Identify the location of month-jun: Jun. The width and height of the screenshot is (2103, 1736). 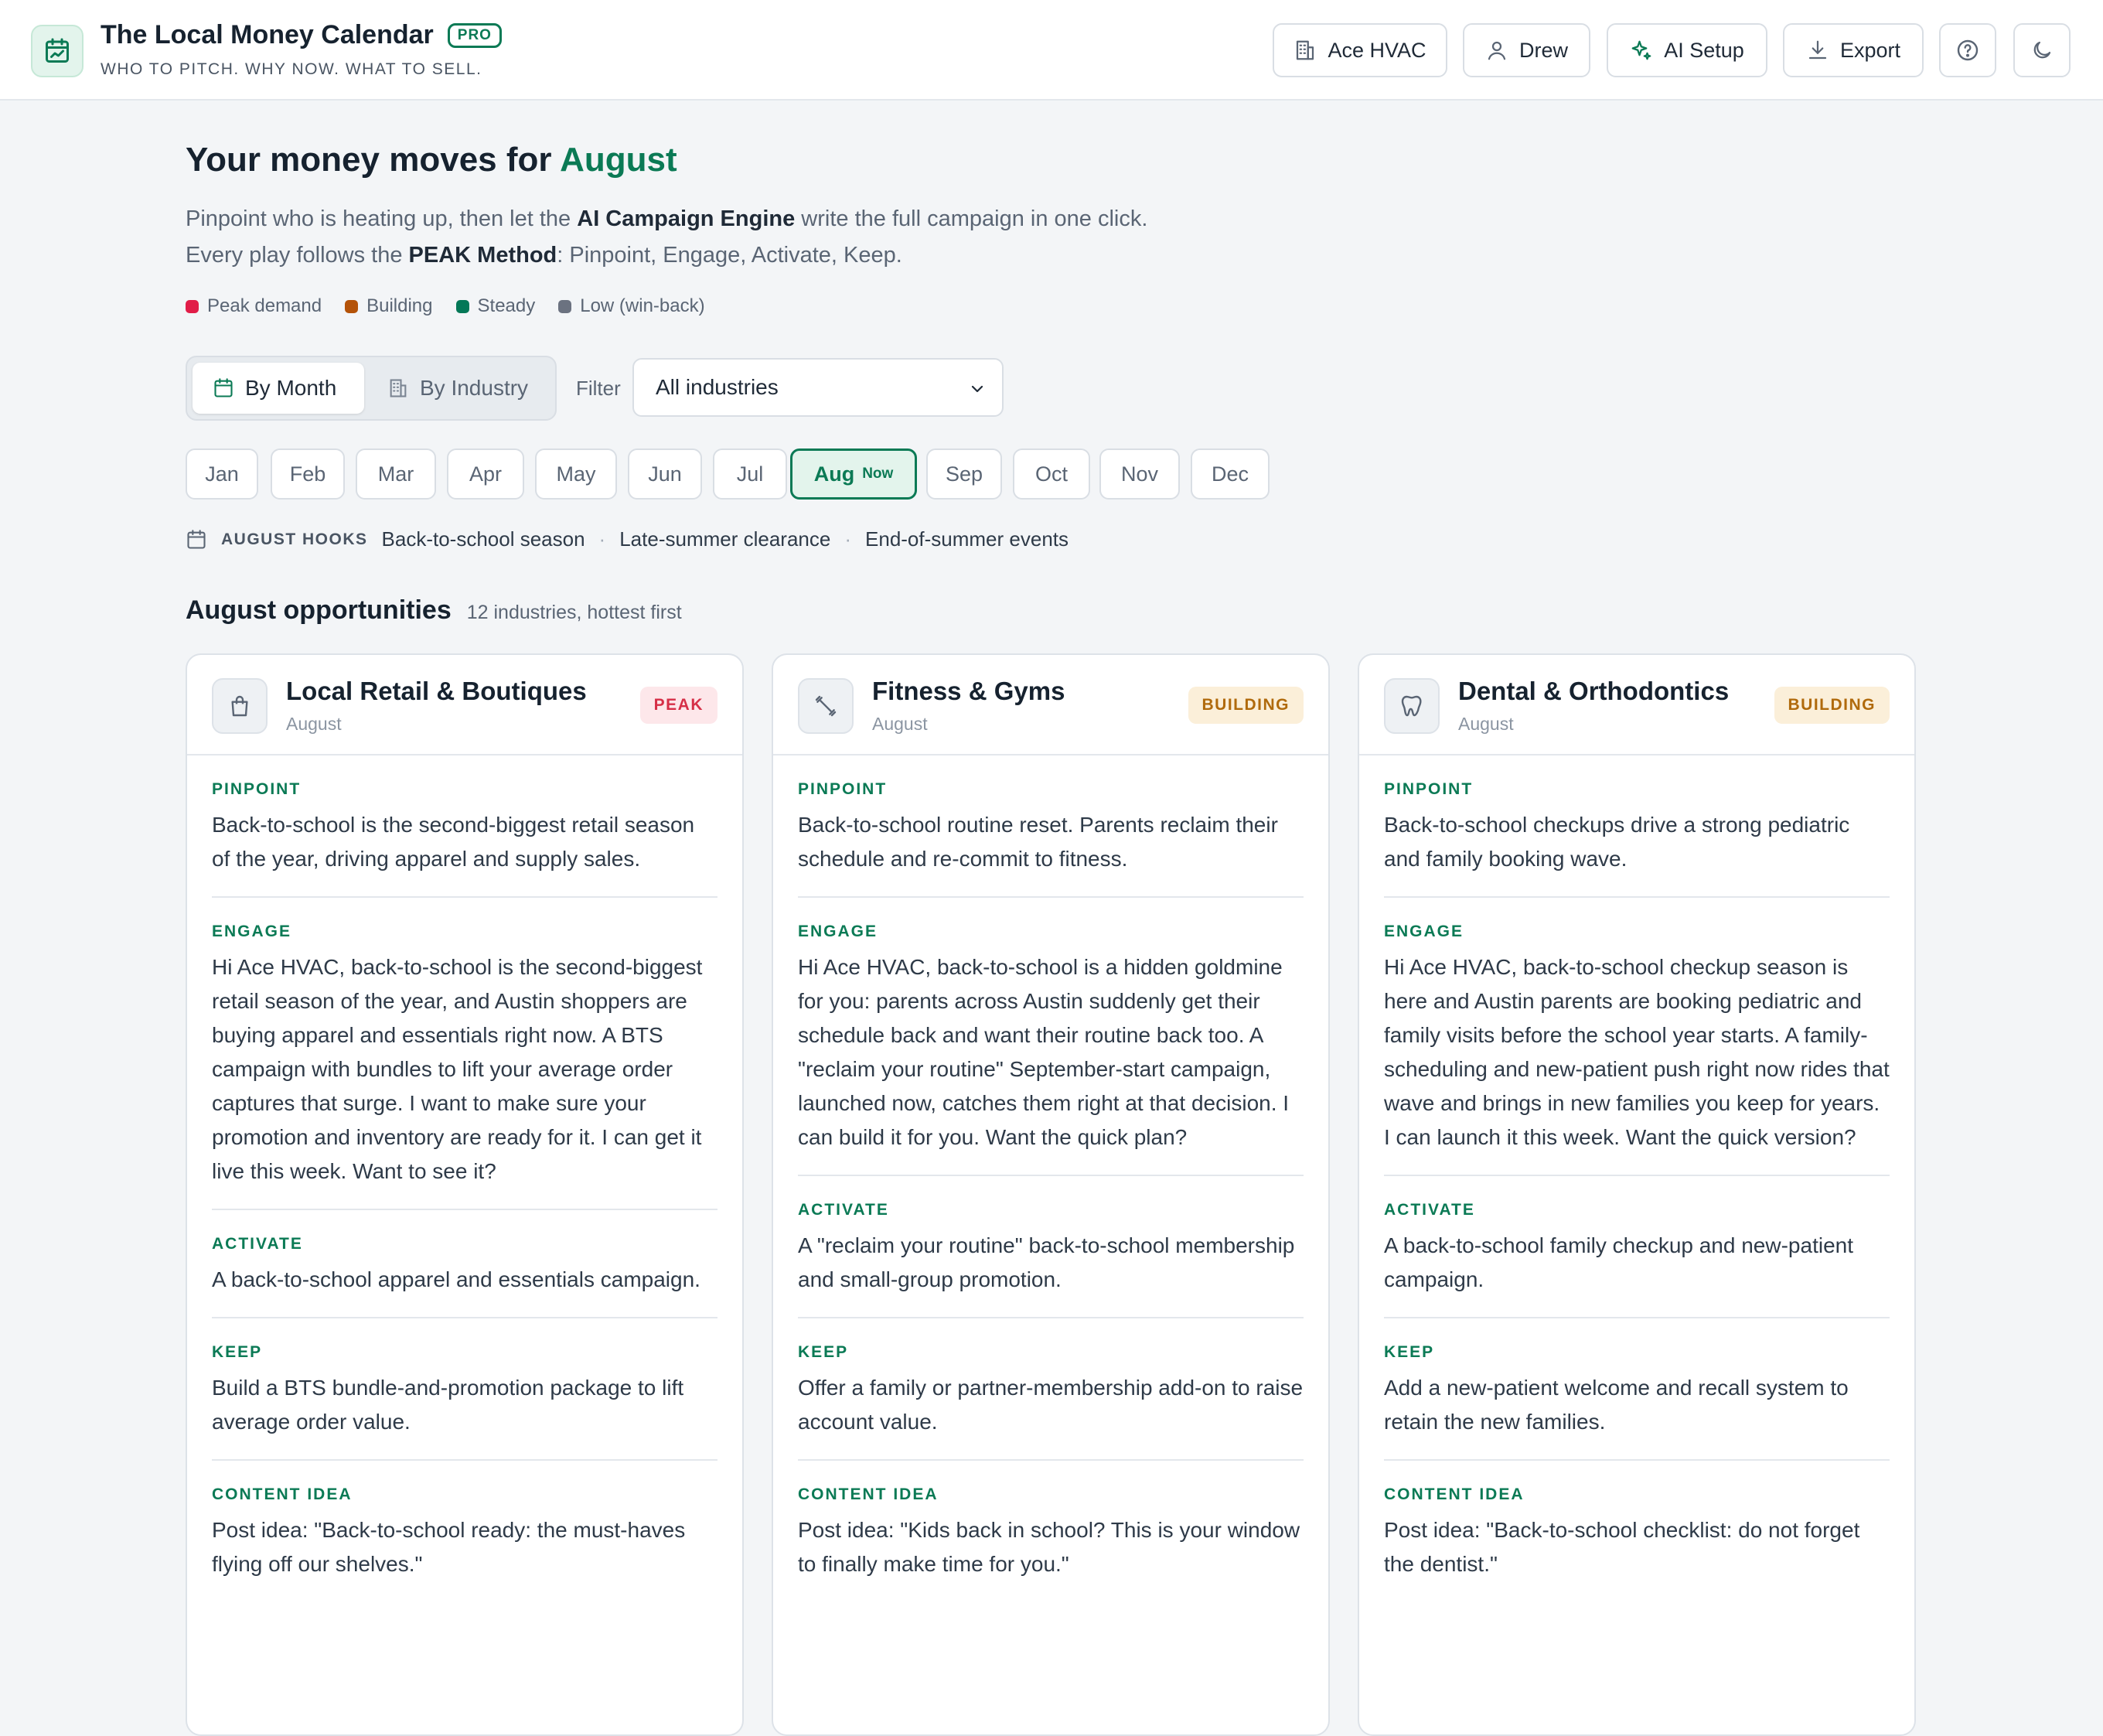
(665, 474).